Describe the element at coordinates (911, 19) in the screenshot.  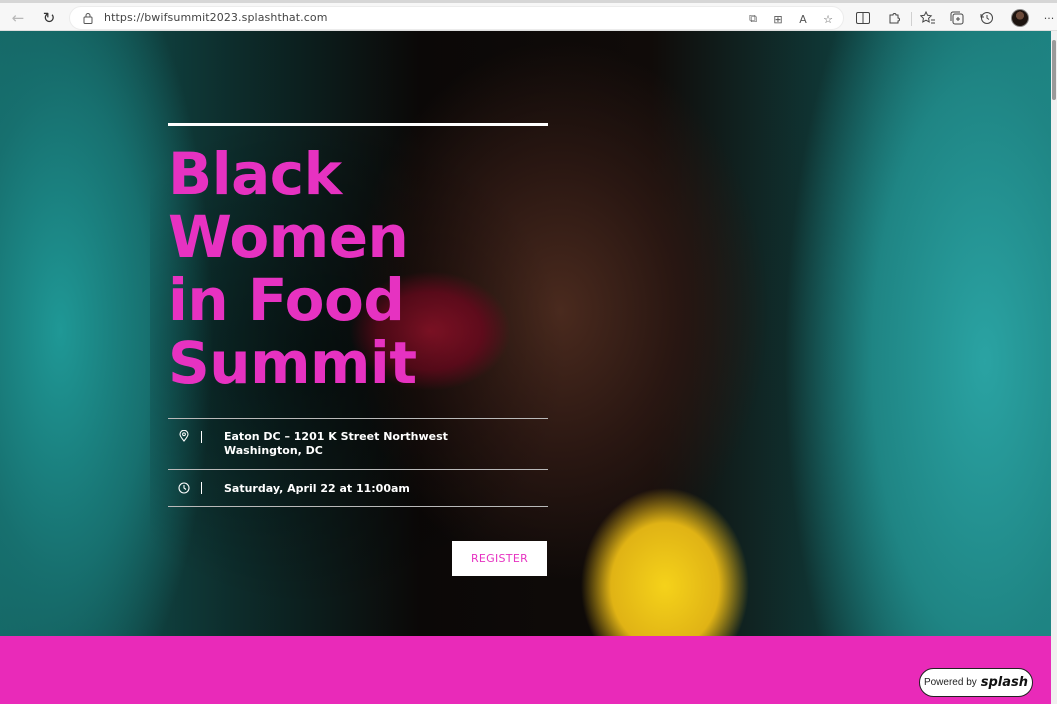
I see `toolbar-divider` at that location.